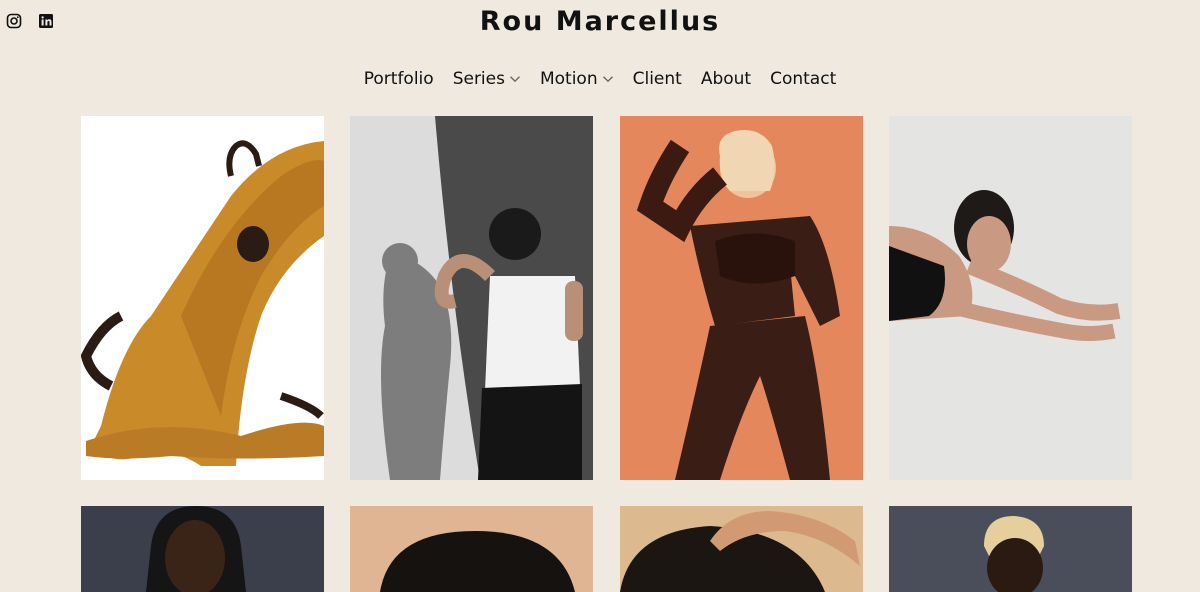 The image size is (1200, 592). I want to click on bleached-photo, so click(1010, 549).